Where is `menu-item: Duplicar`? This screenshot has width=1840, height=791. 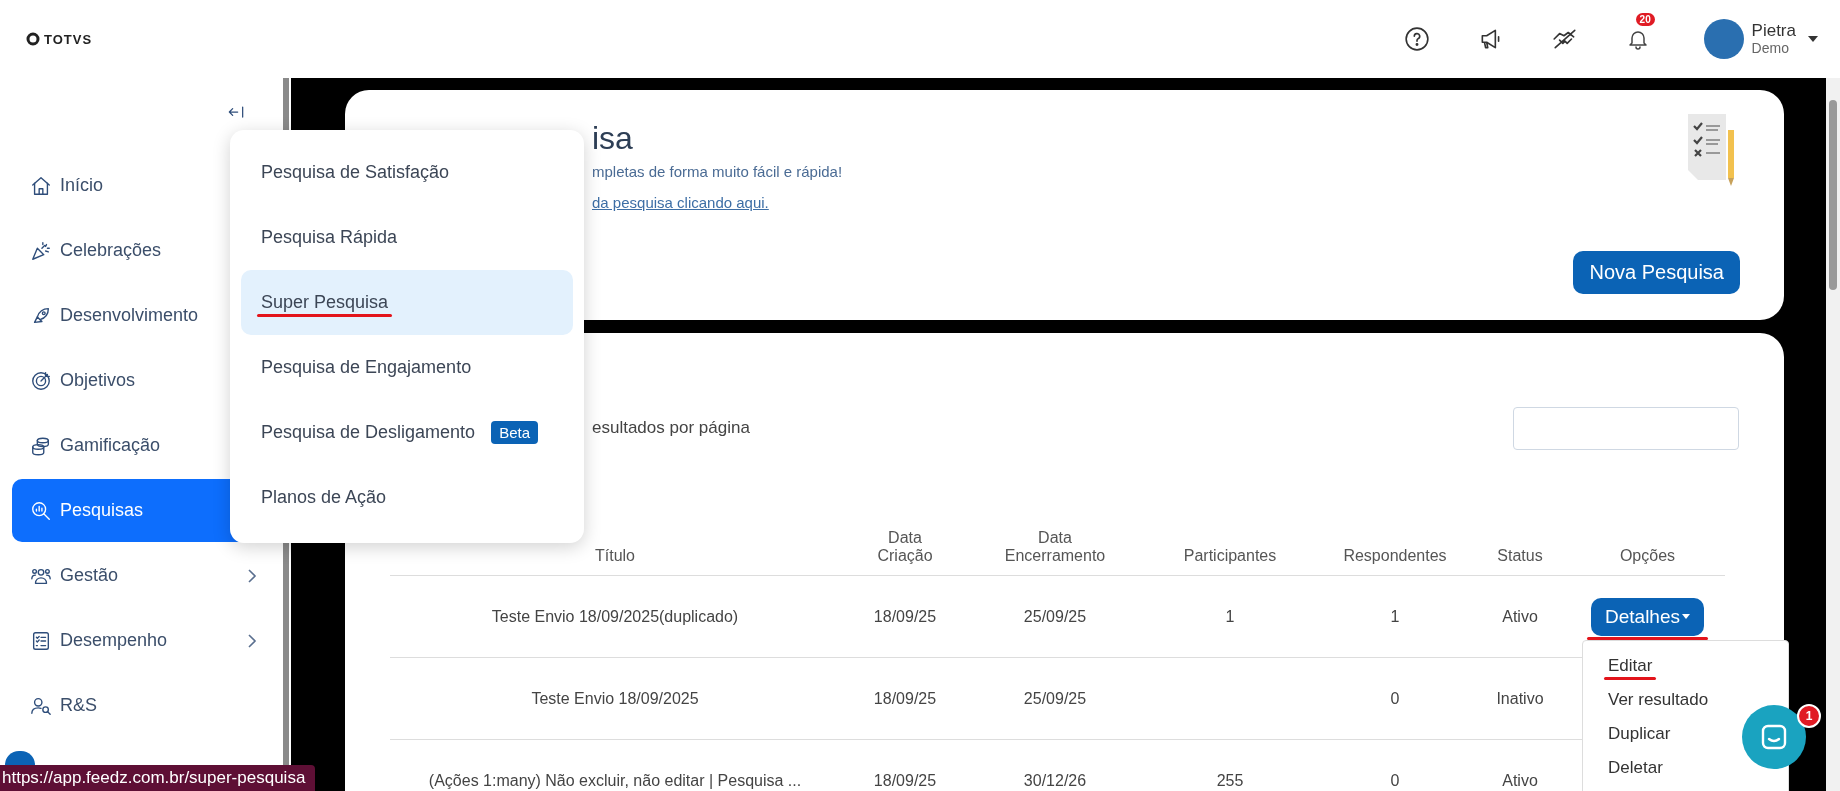
menu-item: Duplicar is located at coordinates (1627, 734).